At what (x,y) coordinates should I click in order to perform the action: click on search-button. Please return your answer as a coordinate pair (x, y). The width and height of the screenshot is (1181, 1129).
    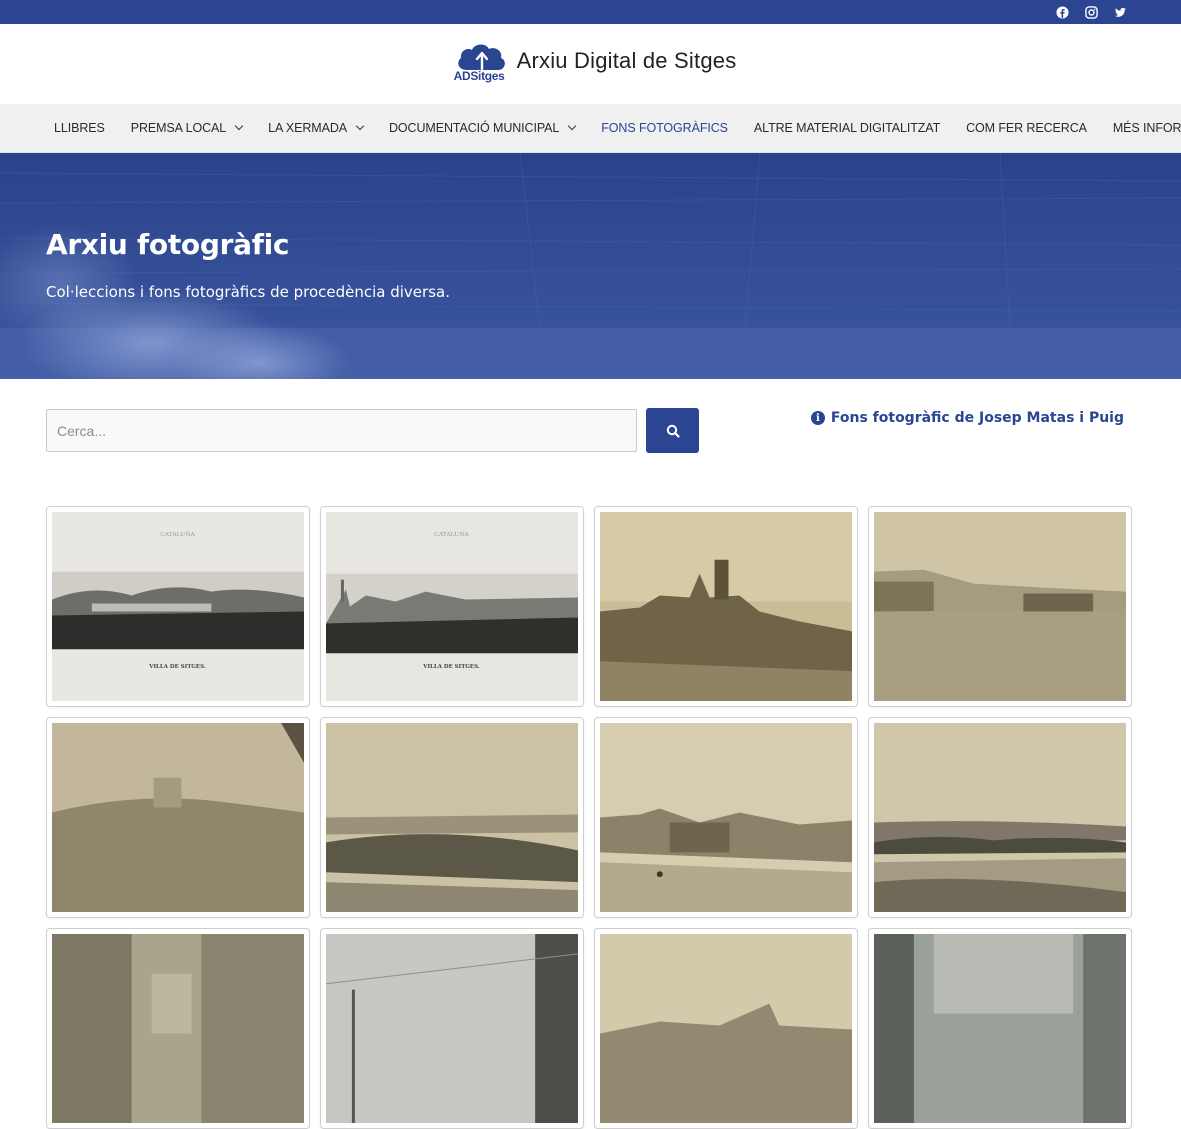
    Looking at the image, I should click on (672, 430).